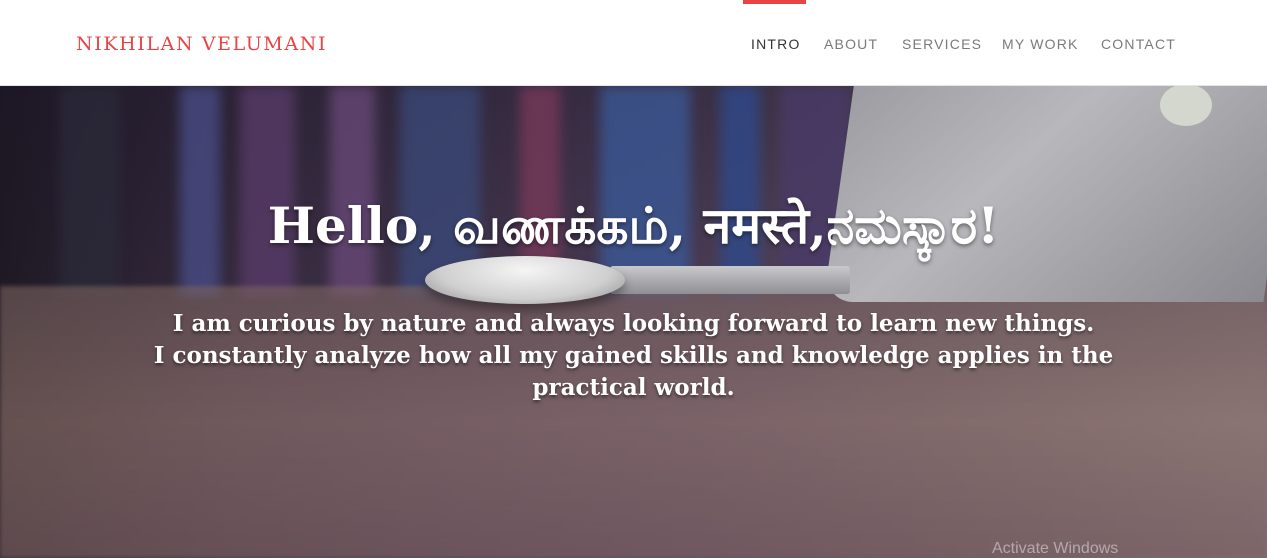  Describe the element at coordinates (633, 225) in the screenshot. I see `hero-title: Hello, வணக்கம், नमस्ते,ನಮಸ್ಕಾರ!` at that location.